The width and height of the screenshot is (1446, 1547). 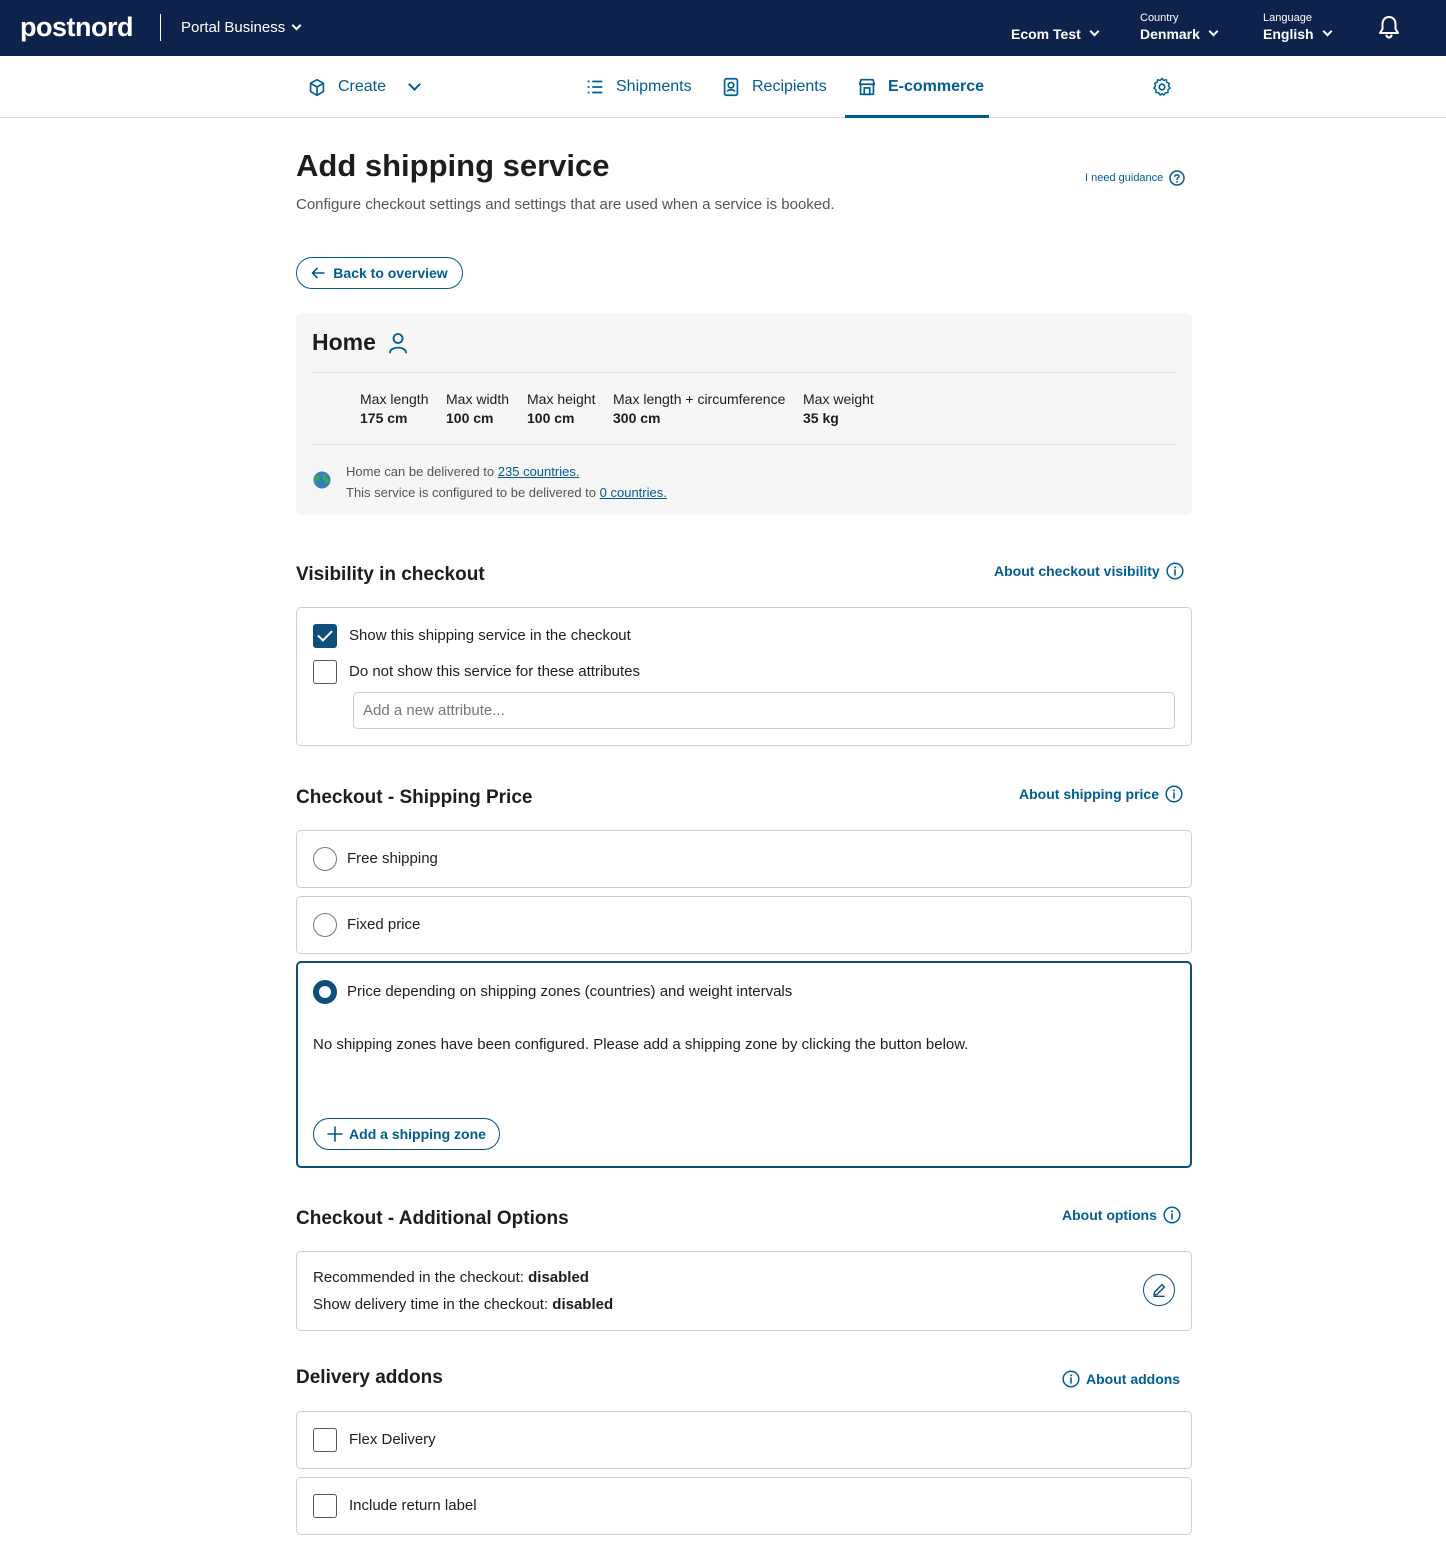 I want to click on postnord-logo: postnord, so click(x=76, y=27).